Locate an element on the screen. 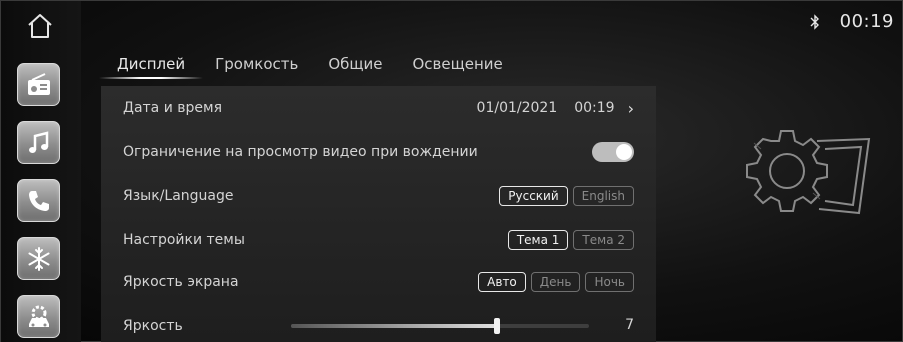 The image size is (903, 342). music-app-button is located at coordinates (38, 142).